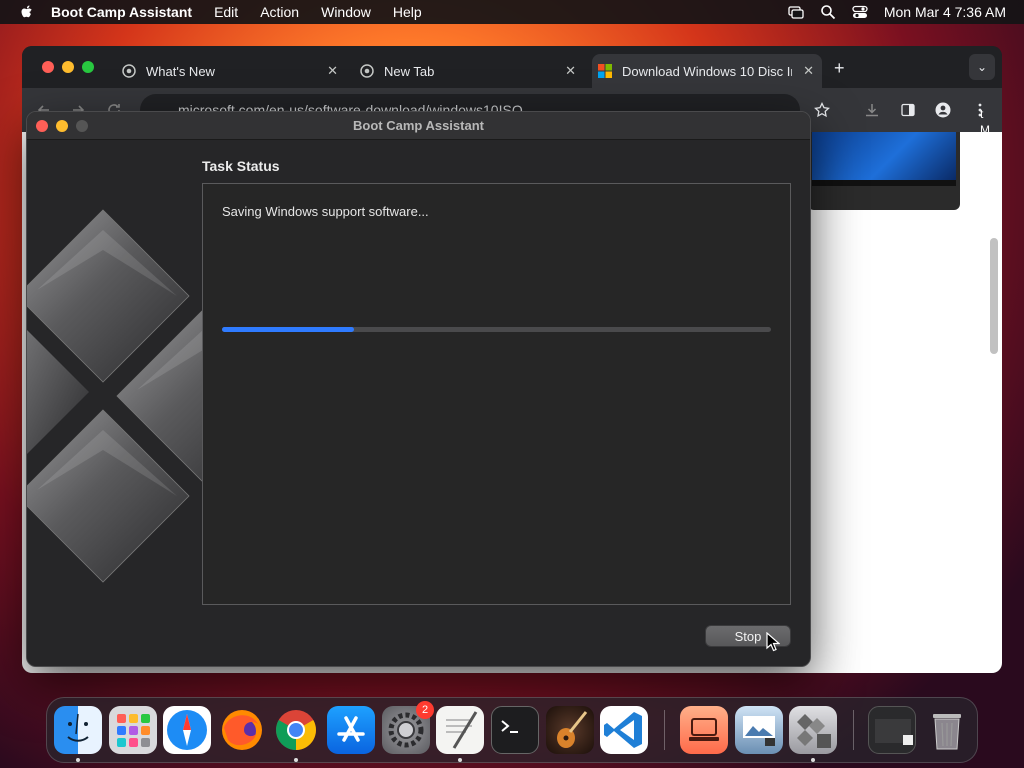 Image resolution: width=1024 pixels, height=768 pixels. What do you see at coordinates (994, 296) in the screenshot?
I see `page-scrollbar` at bounding box center [994, 296].